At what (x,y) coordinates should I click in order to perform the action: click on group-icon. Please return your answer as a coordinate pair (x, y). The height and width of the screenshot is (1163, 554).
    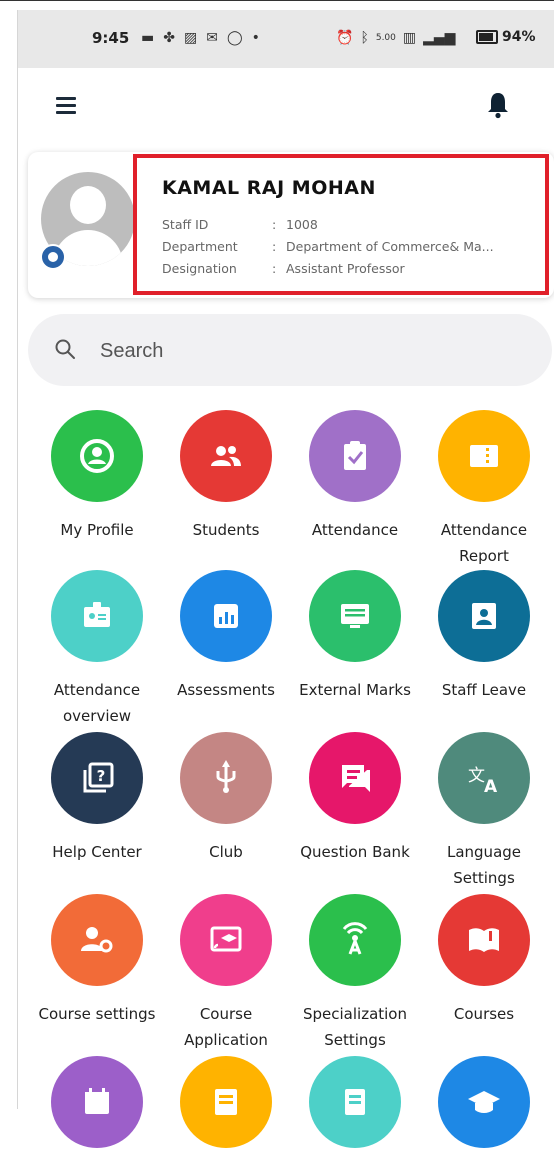
    Looking at the image, I should click on (226, 456).